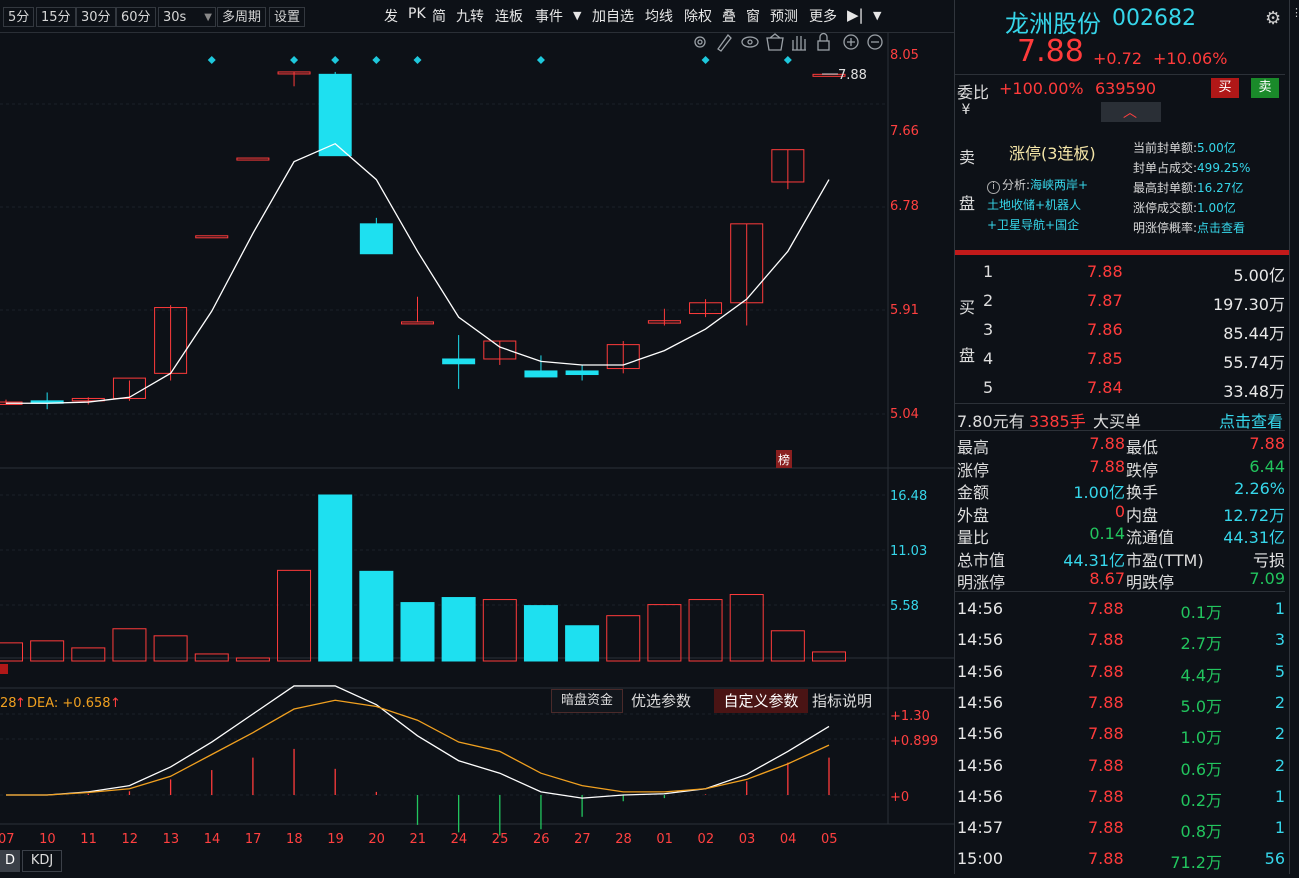 This screenshot has width=1299, height=878. I want to click on analysis-text-2: 土地收储+机器人, so click(1034, 204).